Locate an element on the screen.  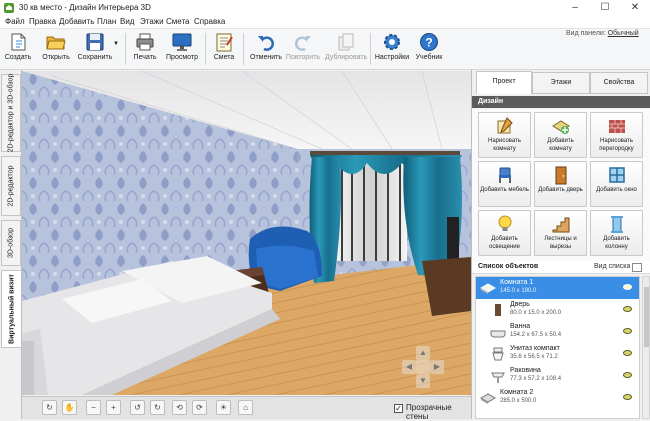
save-button: Сохранить is located at coordinates (95, 49).